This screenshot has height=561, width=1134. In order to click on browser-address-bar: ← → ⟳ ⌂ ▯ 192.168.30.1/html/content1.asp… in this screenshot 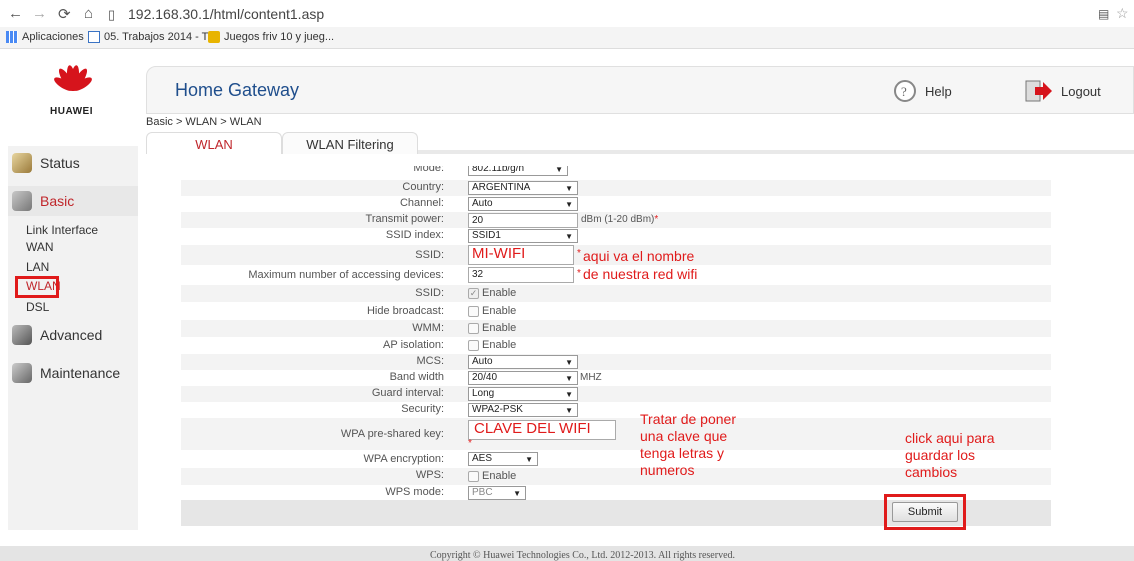, I will do `click(567, 14)`.